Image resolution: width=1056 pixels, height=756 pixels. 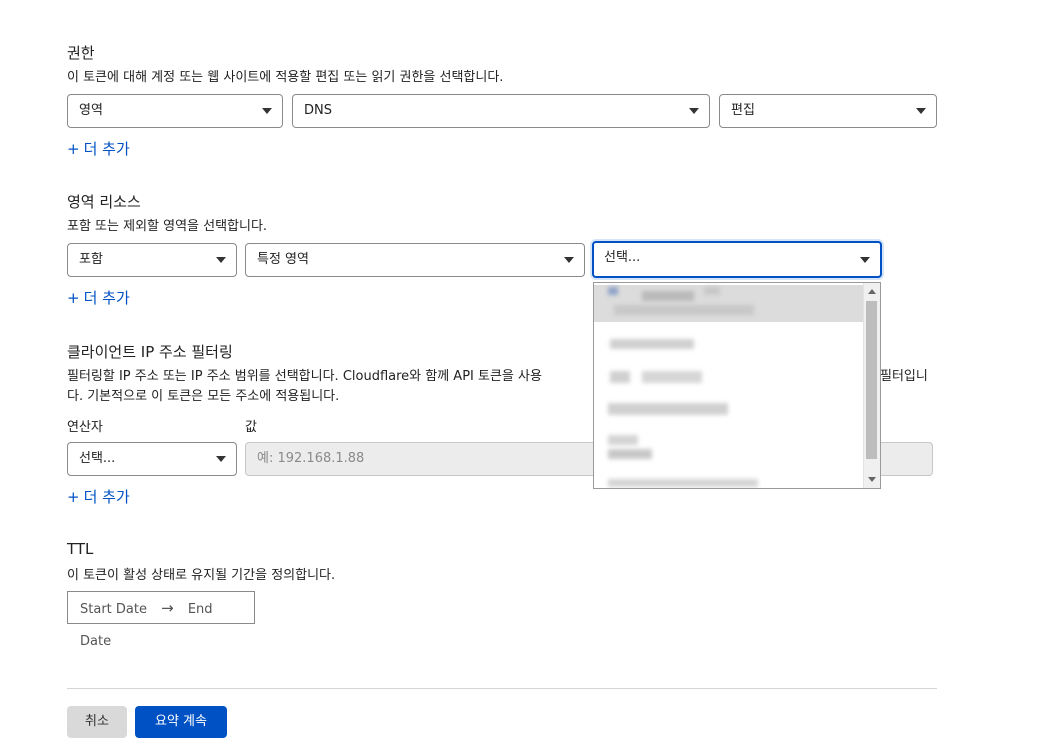 What do you see at coordinates (501, 111) in the screenshot?
I see `permission-resource-select: DNS` at bounding box center [501, 111].